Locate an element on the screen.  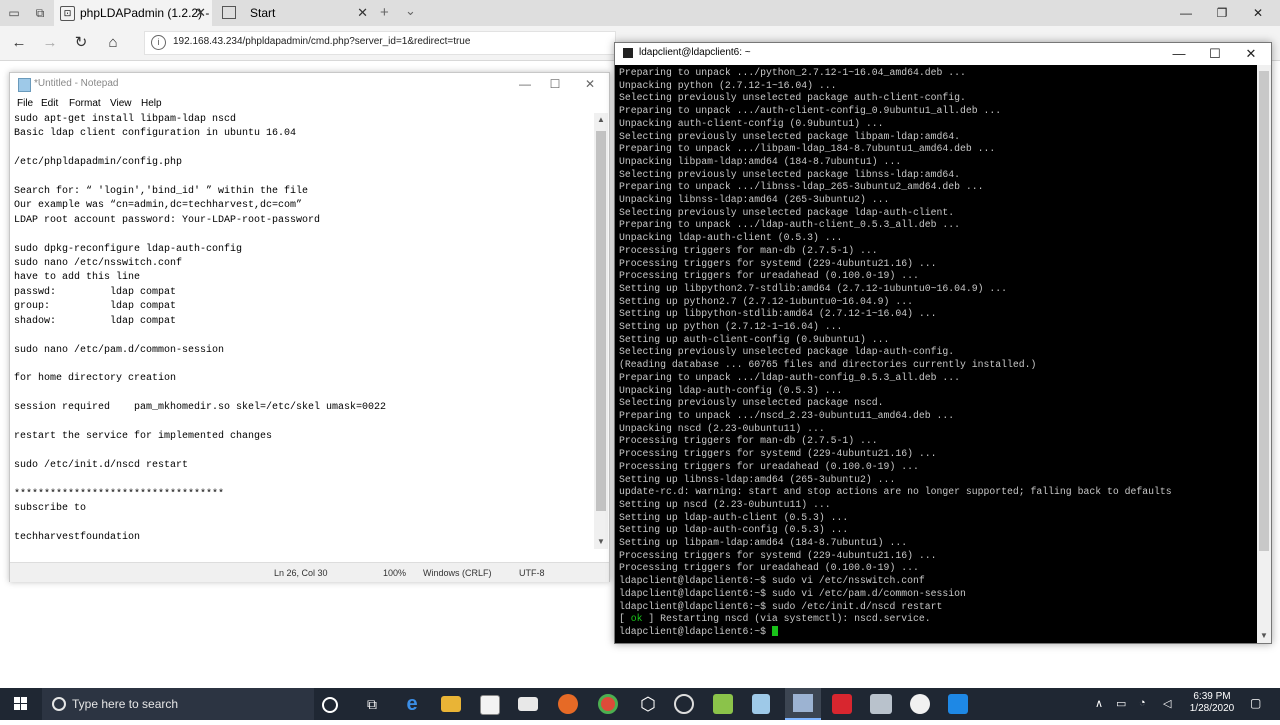
notepad-scrollbar: ▲ ▼ is located at coordinates (601, 331).